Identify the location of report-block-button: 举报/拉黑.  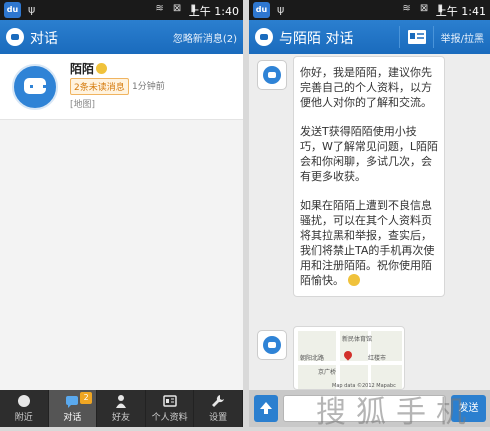
(462, 37).